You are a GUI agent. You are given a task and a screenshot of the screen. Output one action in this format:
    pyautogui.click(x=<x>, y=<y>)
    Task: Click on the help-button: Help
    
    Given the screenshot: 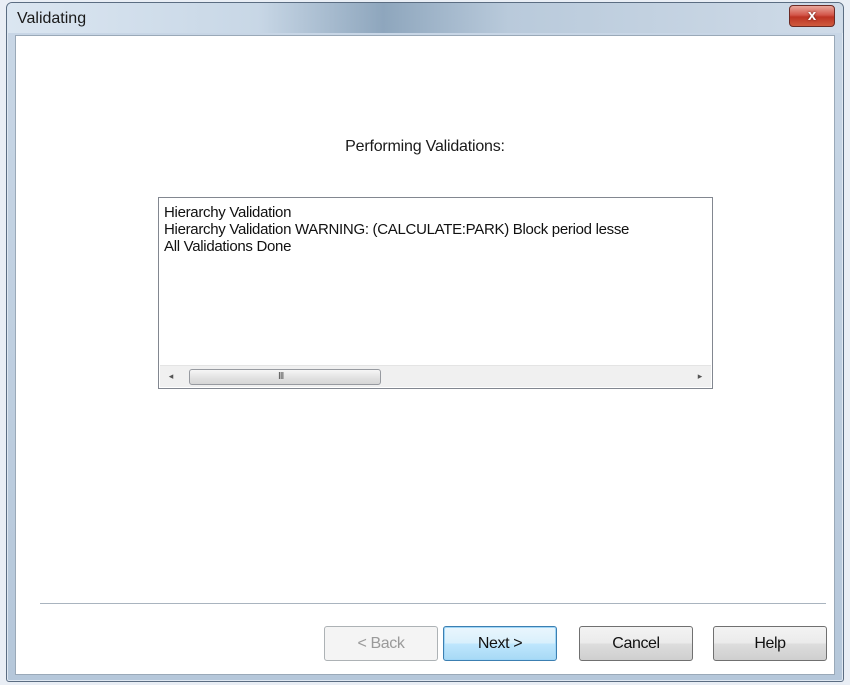 What is the action you would take?
    pyautogui.click(x=770, y=643)
    